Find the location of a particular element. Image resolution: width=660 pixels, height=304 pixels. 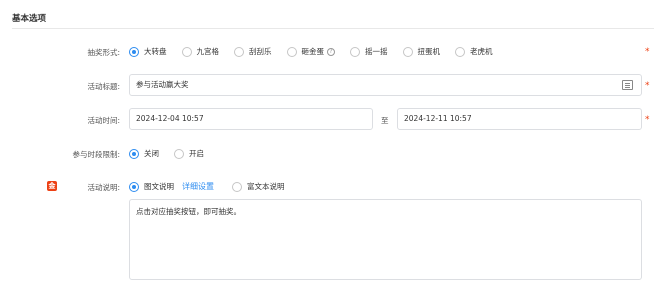

activity-title-label: 活动标题: is located at coordinates (103, 86).